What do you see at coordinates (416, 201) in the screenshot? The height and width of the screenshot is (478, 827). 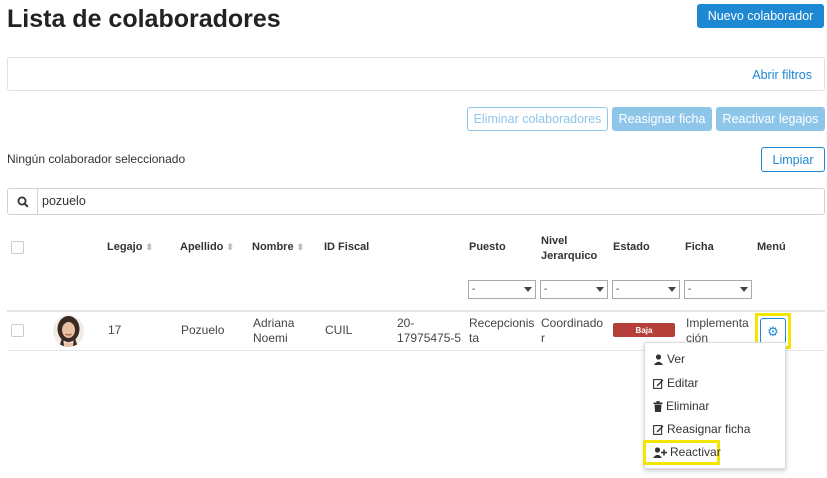 I see `search-bar: pozuelo` at bounding box center [416, 201].